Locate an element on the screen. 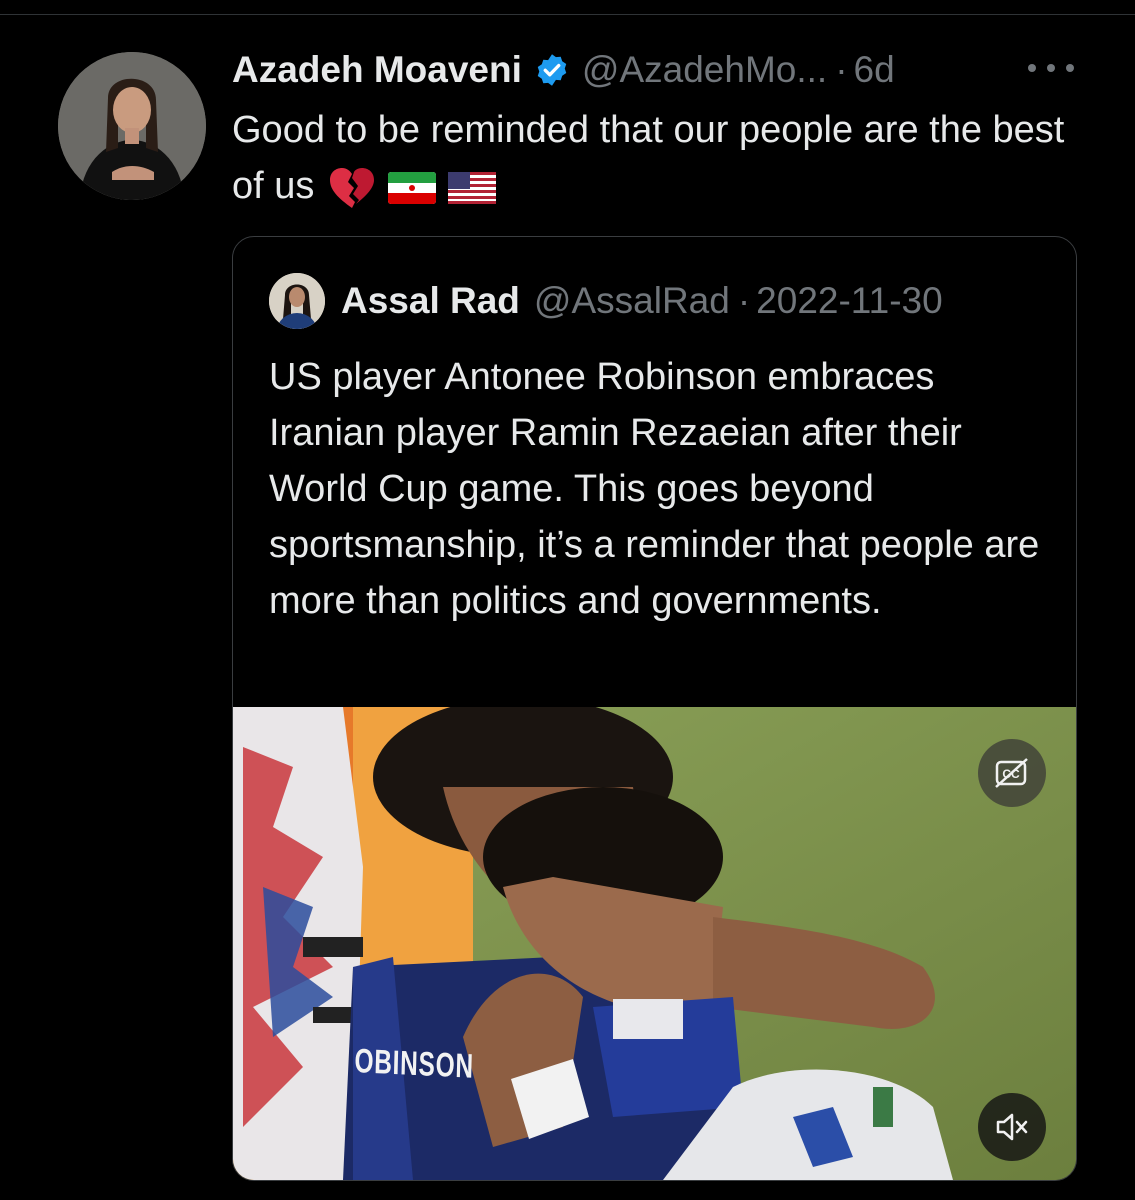 This screenshot has width=1135, height=1200. tweet-header: Azadeh Moaveni @AzadehMo... · 6d is located at coordinates (563, 70).